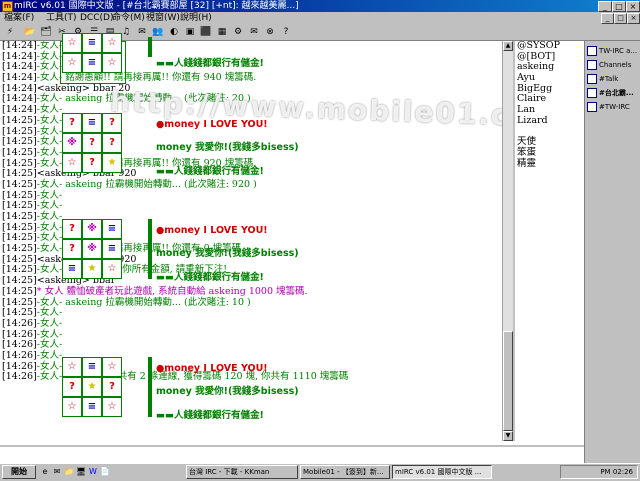 The width and height of the screenshot is (640, 481). I want to click on message-text: * 女人 體恤破產者玩此遊戲, 系統自動給 askeing 1000 塊籌碼., so click(172, 291).